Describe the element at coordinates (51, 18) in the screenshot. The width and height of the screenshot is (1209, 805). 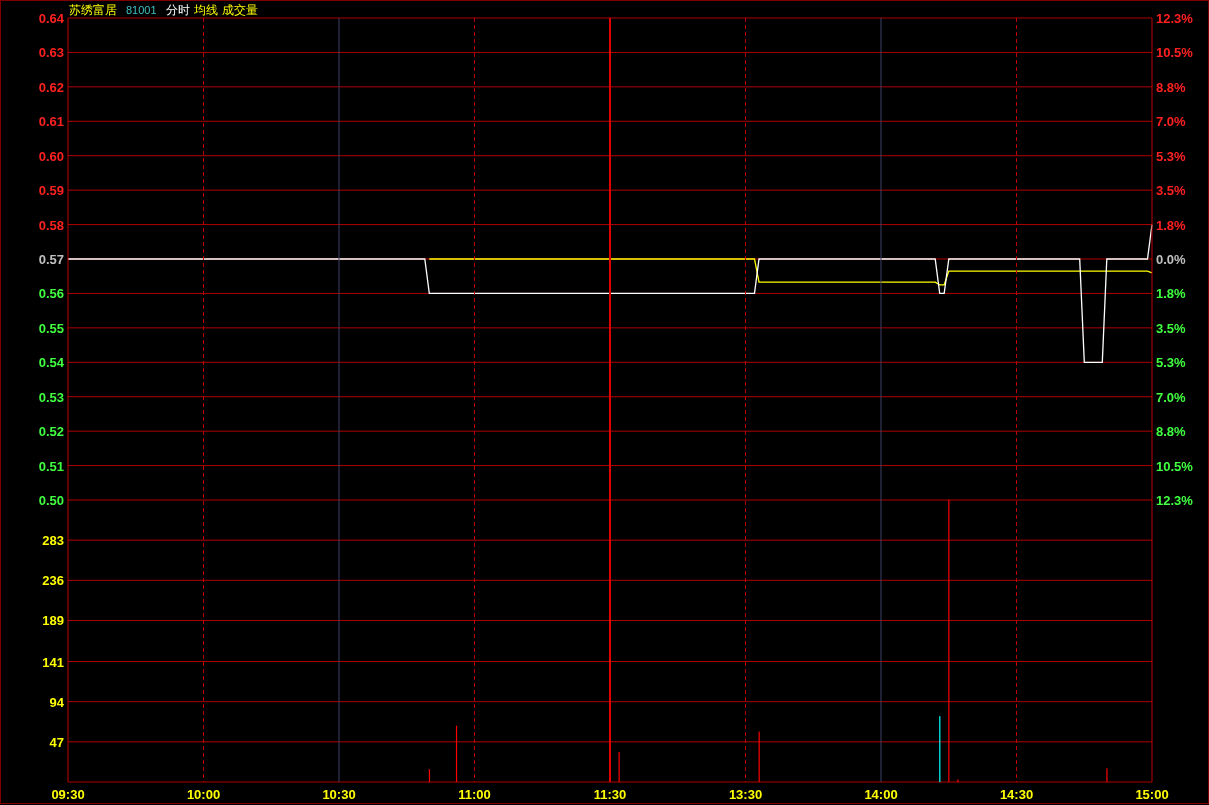
I see `price-tick-label: 0.64` at that location.